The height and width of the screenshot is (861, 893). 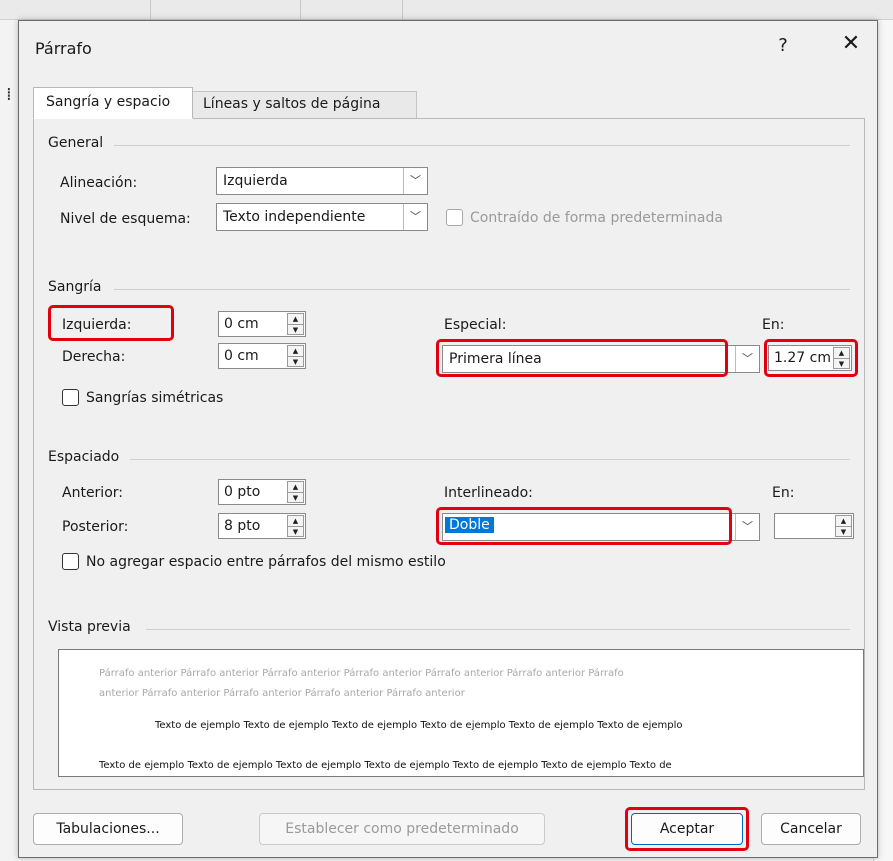 I want to click on mirror-indents-label: Sangrías simétricas, so click(x=155, y=398).